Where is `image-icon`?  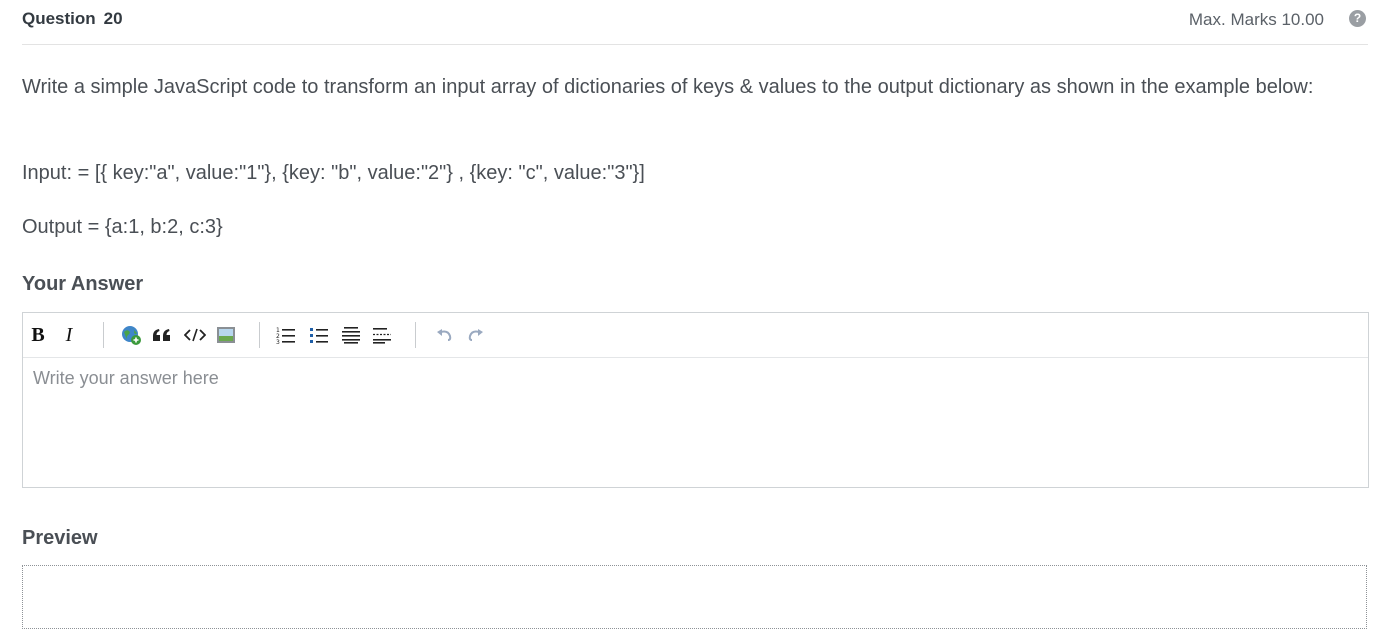 image-icon is located at coordinates (226, 335).